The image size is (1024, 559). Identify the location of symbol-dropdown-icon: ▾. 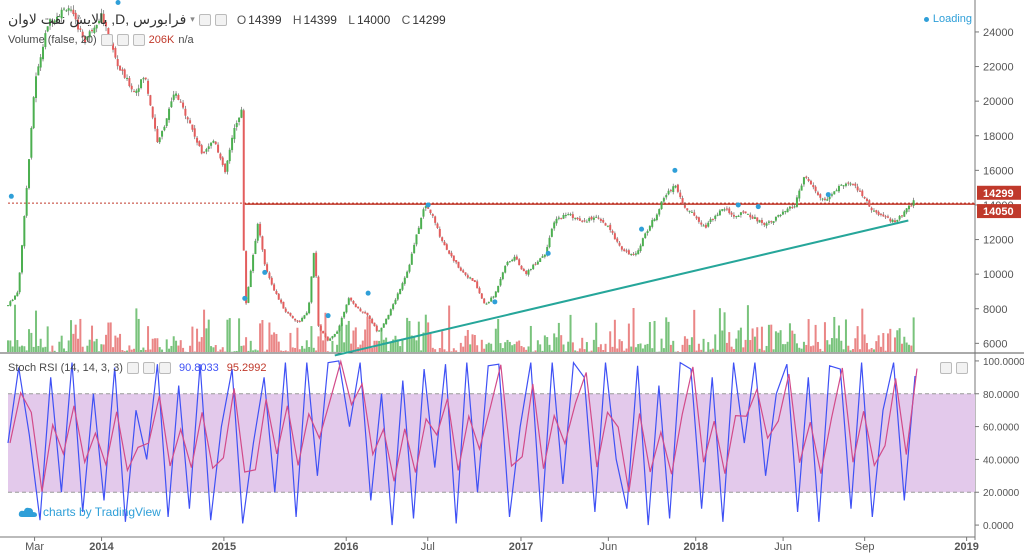
(192, 19).